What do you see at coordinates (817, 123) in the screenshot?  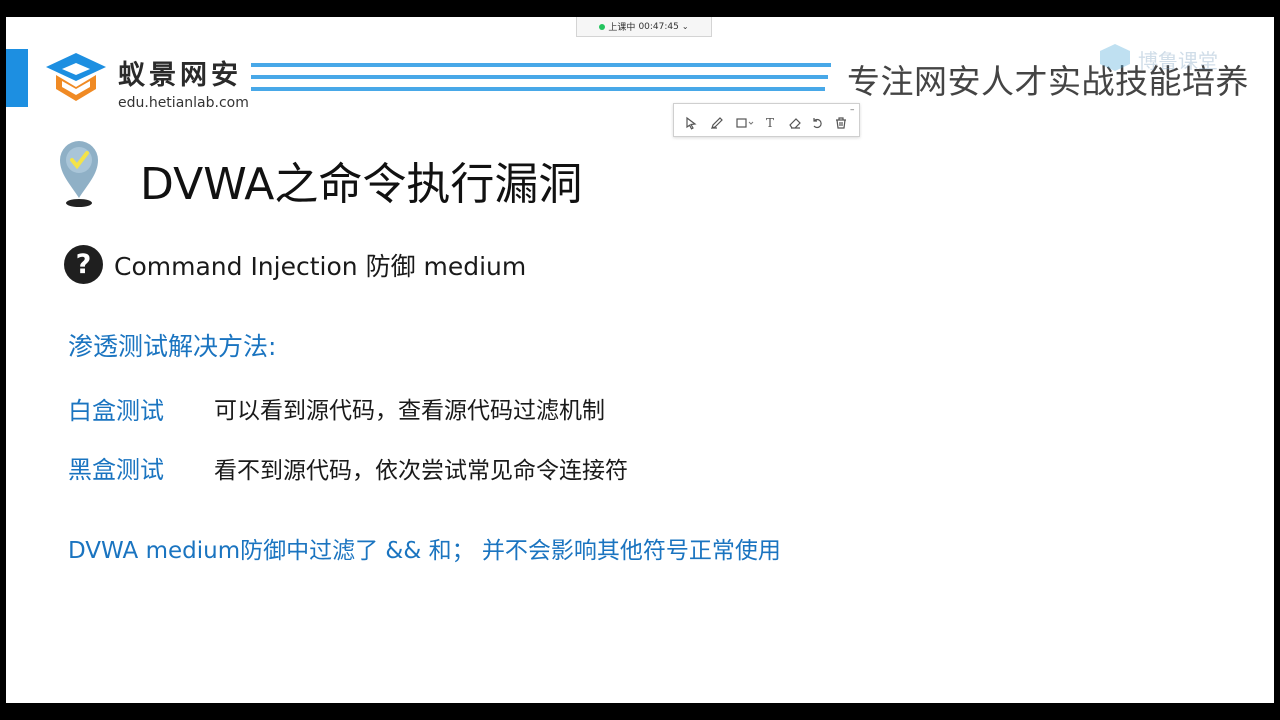 I see `undo-icon` at bounding box center [817, 123].